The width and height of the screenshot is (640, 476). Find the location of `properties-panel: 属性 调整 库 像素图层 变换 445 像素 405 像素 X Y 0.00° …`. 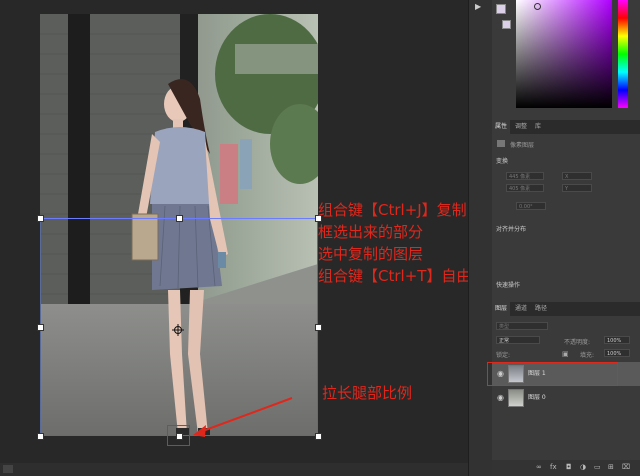

properties-panel: 属性 调整 库 像素图层 变换 445 像素 405 像素 X Y 0.00° … is located at coordinates (566, 210).